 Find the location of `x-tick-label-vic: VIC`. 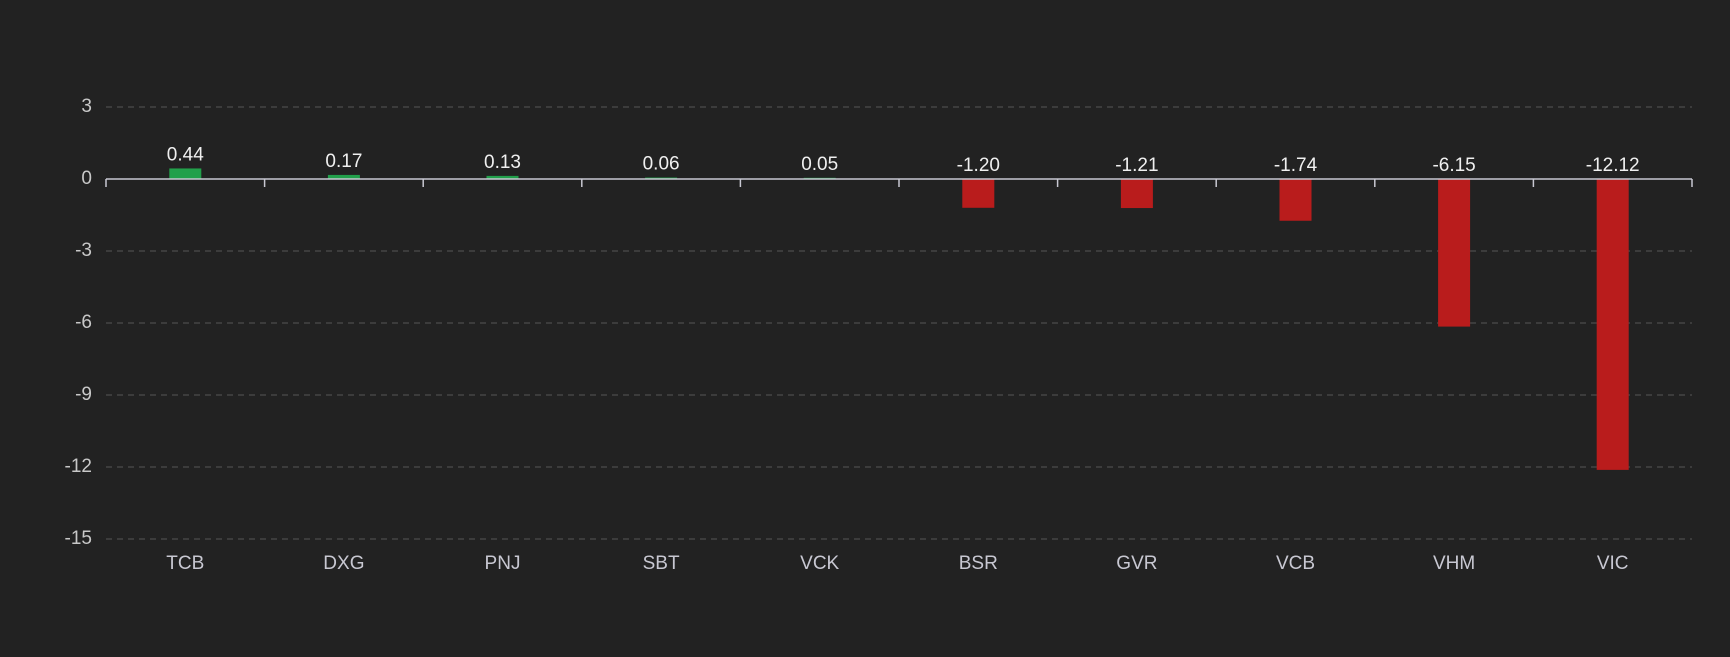

x-tick-label-vic: VIC is located at coordinates (1613, 563).